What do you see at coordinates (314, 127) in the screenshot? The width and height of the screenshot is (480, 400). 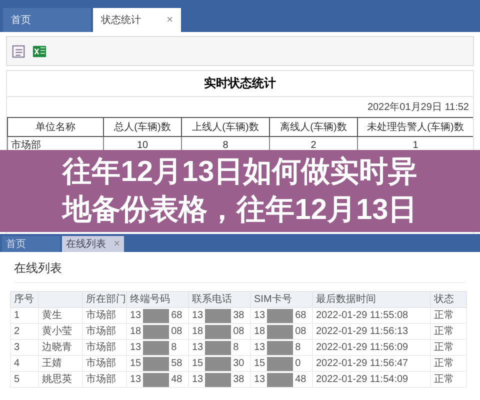 I see `column-header: 离线人(车辆)数` at bounding box center [314, 127].